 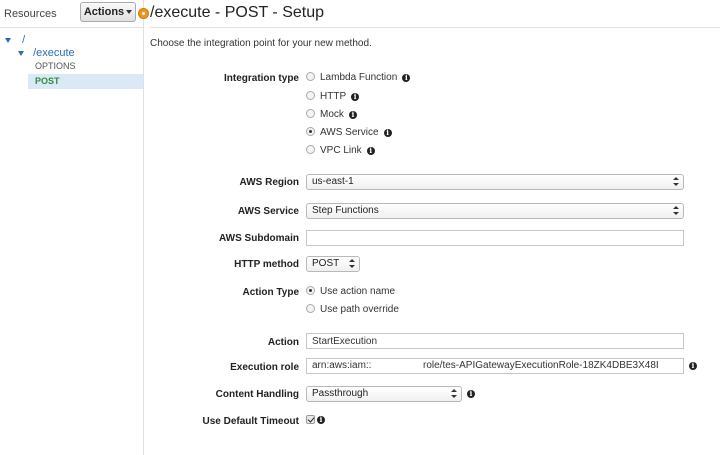 I want to click on http-method-label: HTTP method, so click(x=266, y=264).